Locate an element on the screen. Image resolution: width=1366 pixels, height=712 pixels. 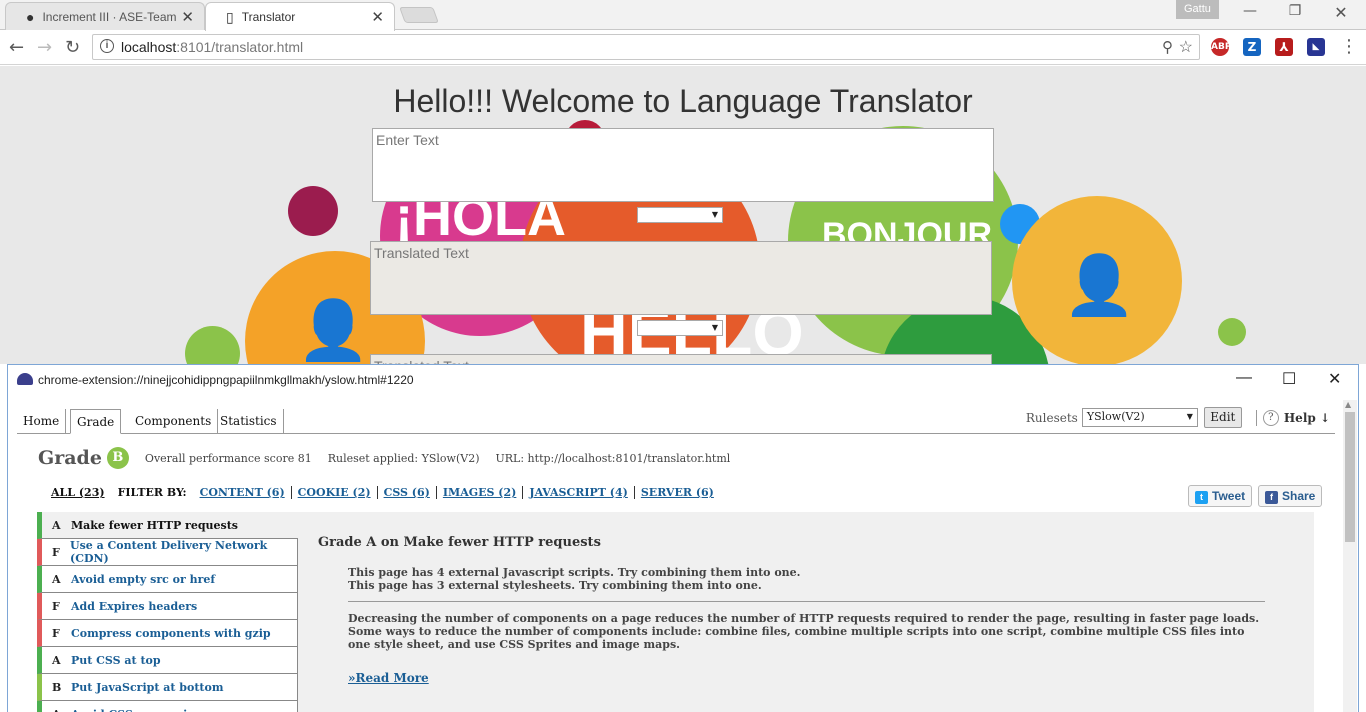
menu-icon: ⋮ is located at coordinates (1349, 46).